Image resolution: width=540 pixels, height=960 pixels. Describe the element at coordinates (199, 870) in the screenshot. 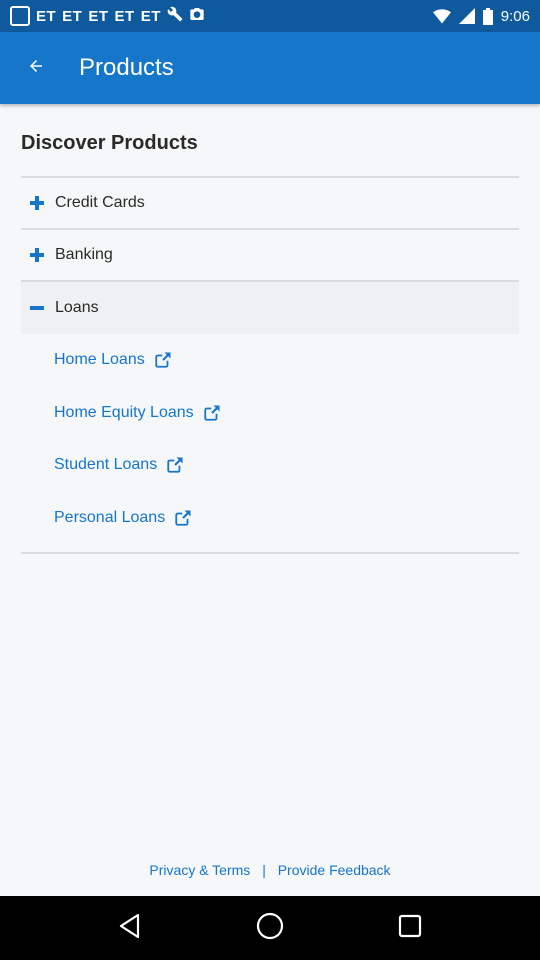

I see `privacy-terms-link: Privacy & Terms` at that location.